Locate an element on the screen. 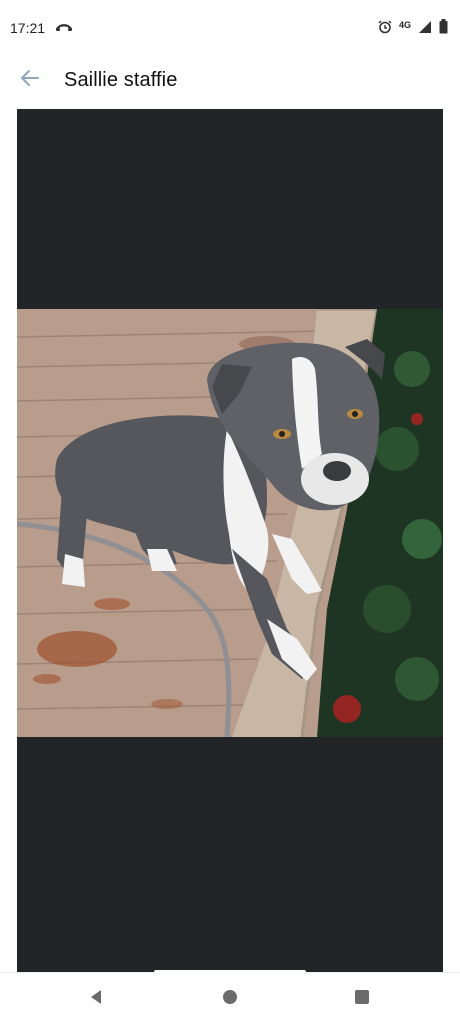  status-time: 17:21 is located at coordinates (28, 28).